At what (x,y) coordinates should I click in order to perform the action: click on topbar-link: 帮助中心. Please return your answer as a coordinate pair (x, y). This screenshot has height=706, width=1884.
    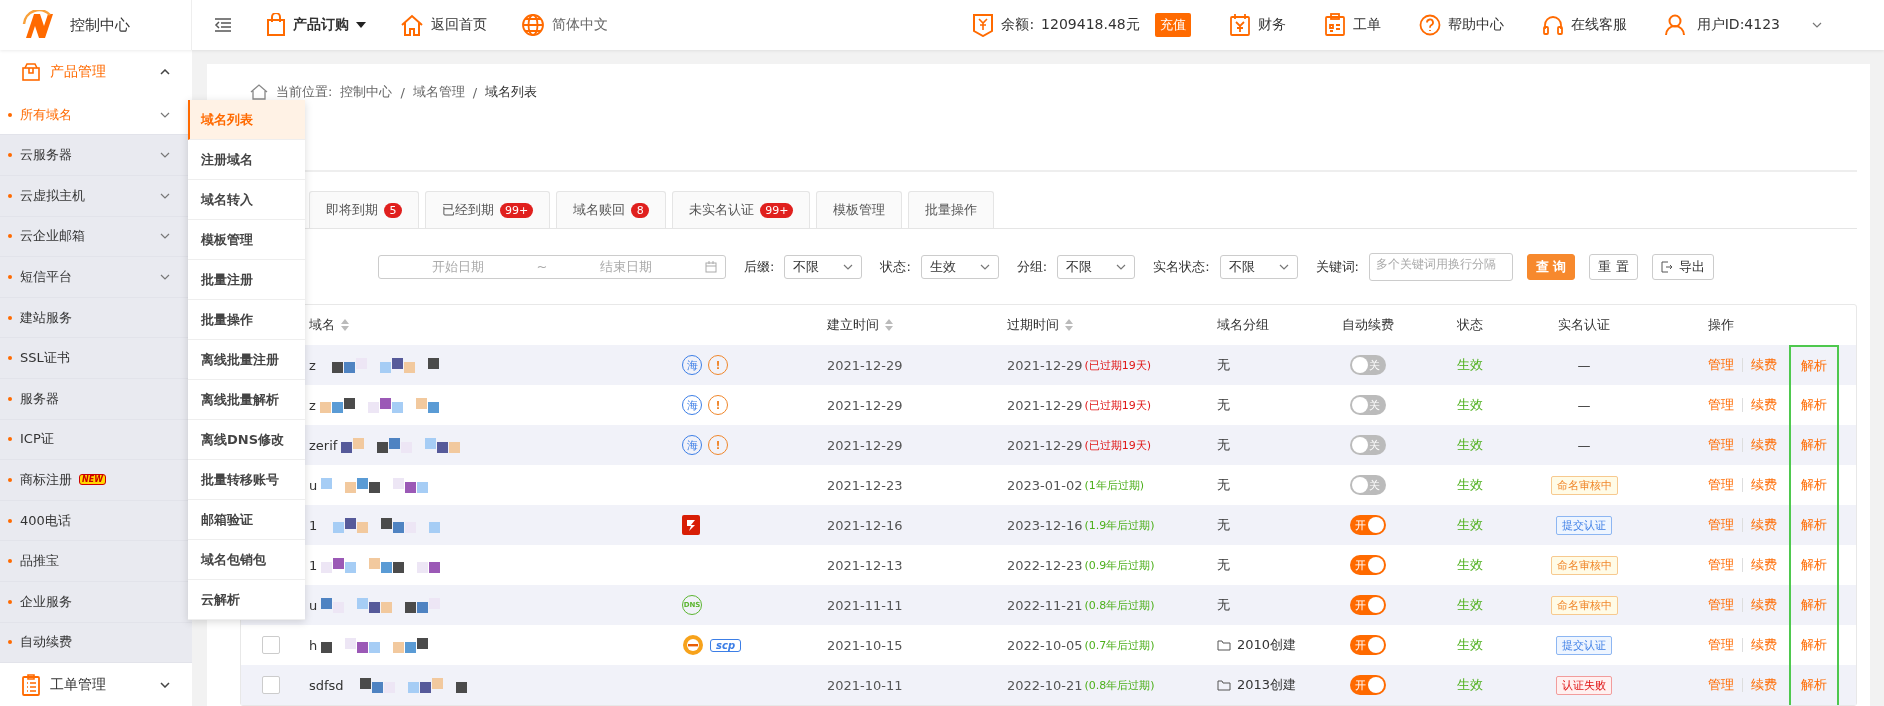
    Looking at the image, I should click on (1475, 25).